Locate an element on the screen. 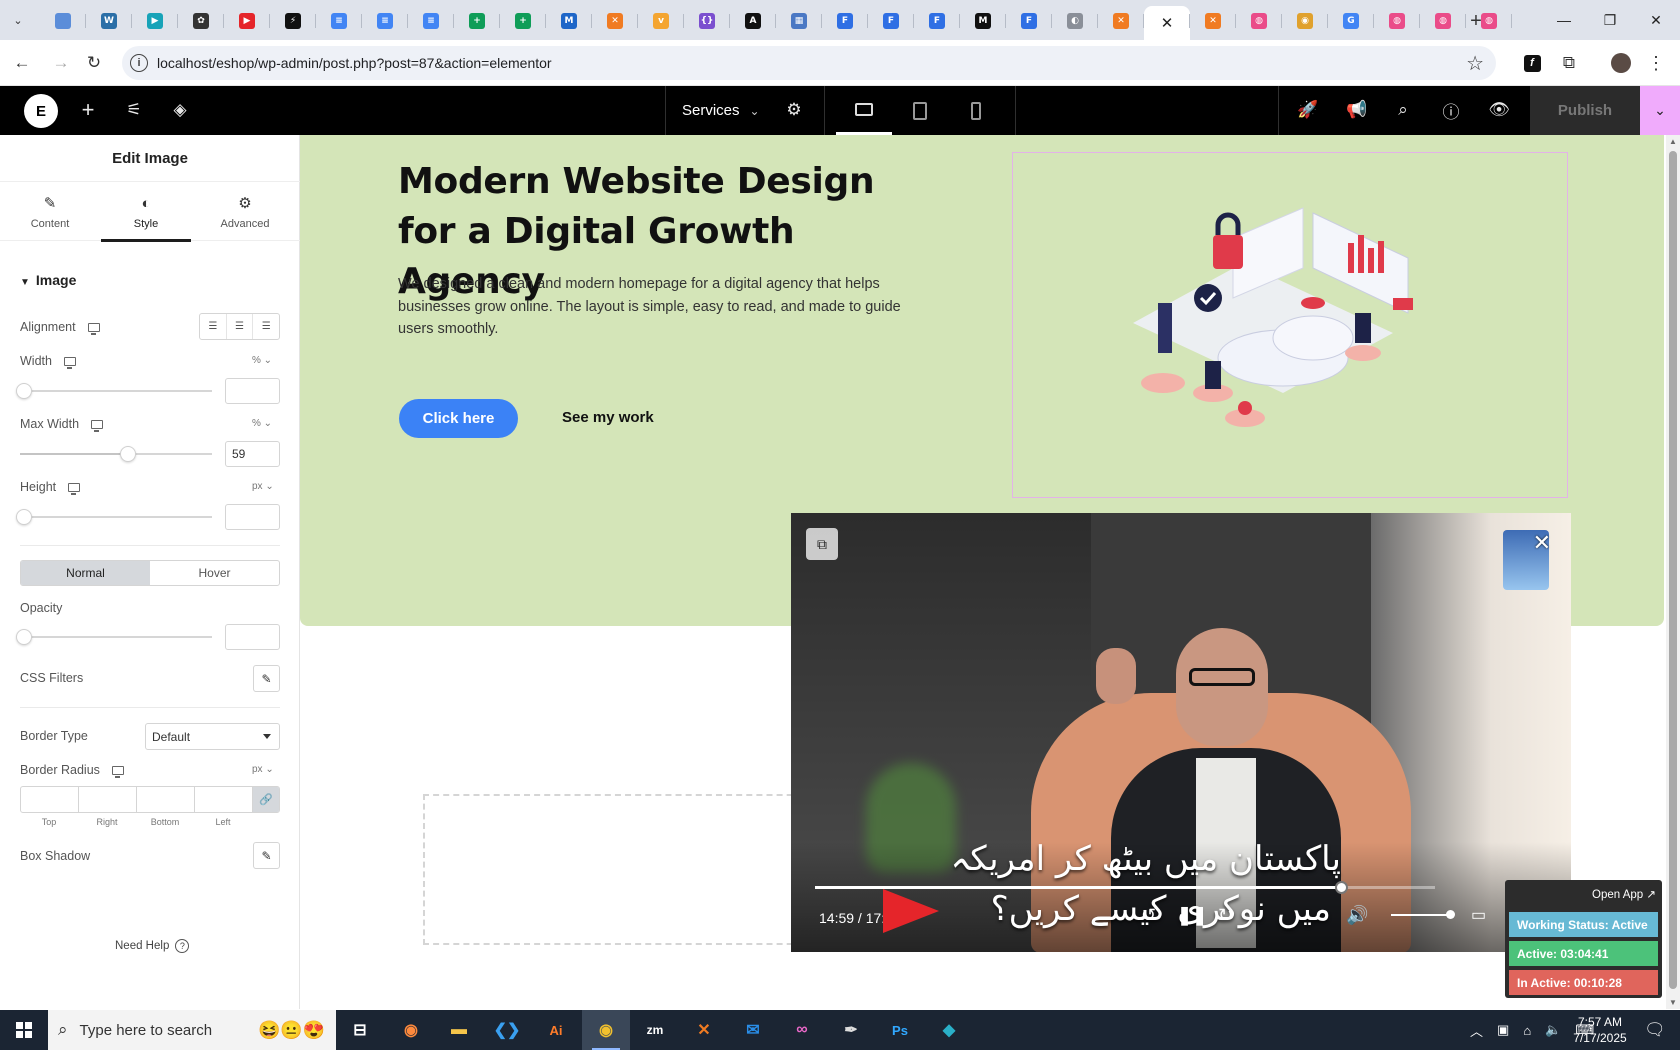 Image resolution: width=1680 pixels, height=1050 pixels. align-center-icon: ☰ is located at coordinates (240, 326).